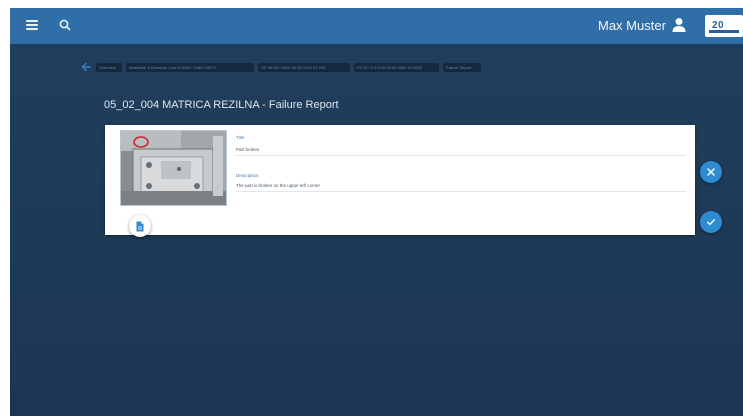 This screenshot has height=416, width=743. What do you see at coordinates (247, 175) in the screenshot?
I see `description-label: Description` at bounding box center [247, 175].